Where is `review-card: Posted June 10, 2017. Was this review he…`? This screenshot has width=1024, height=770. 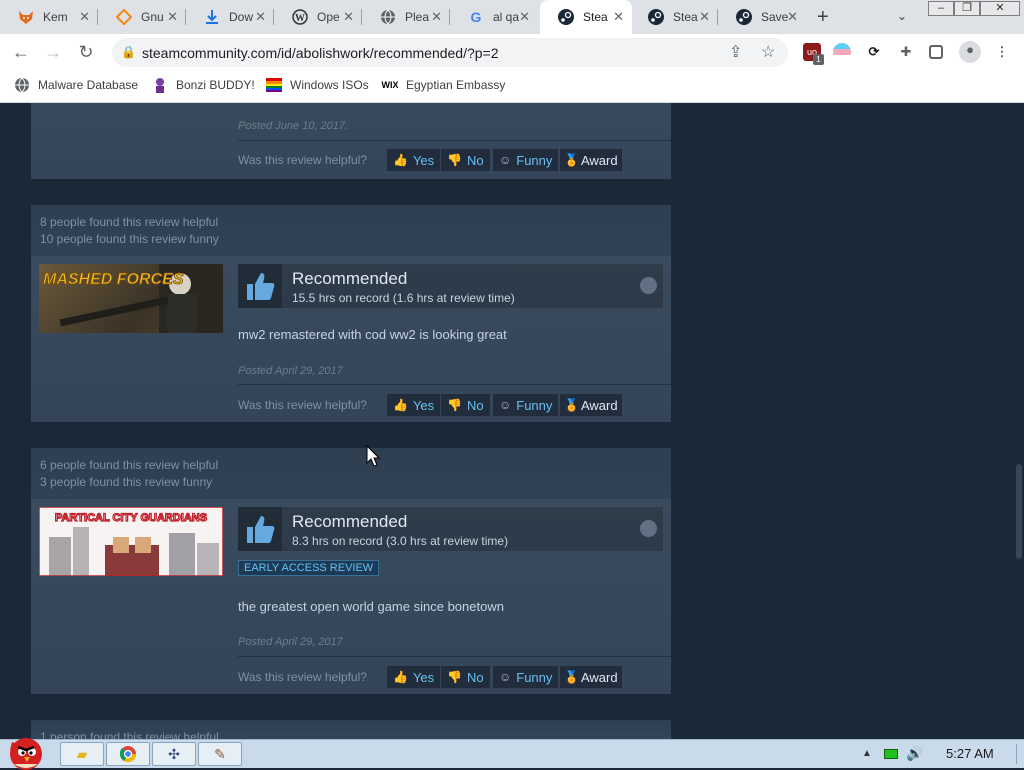
review-card: Posted June 10, 2017. Was this review he… is located at coordinates (351, 141).